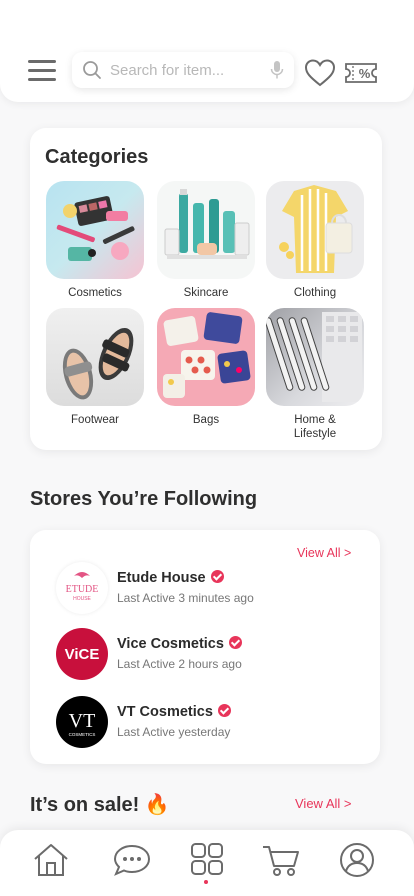  Describe the element at coordinates (97, 157) in the screenshot. I see `categories-title: Categories` at that location.